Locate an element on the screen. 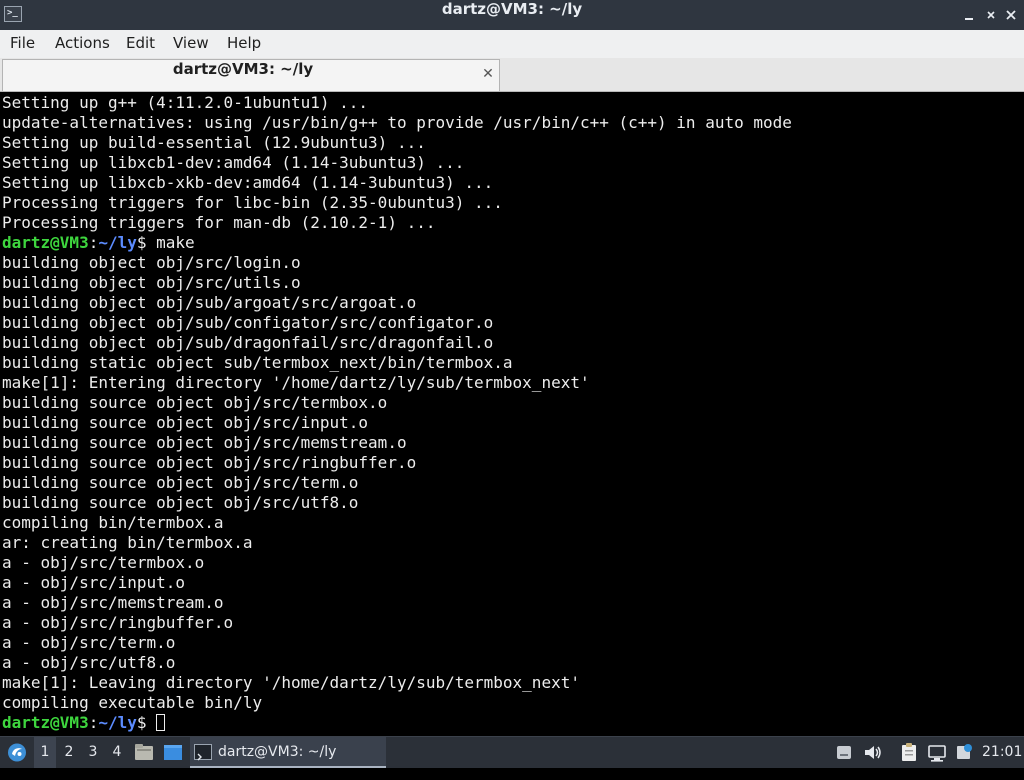 Image resolution: width=1024 pixels, height=780 pixels. clipboard-icon is located at coordinates (909, 752).